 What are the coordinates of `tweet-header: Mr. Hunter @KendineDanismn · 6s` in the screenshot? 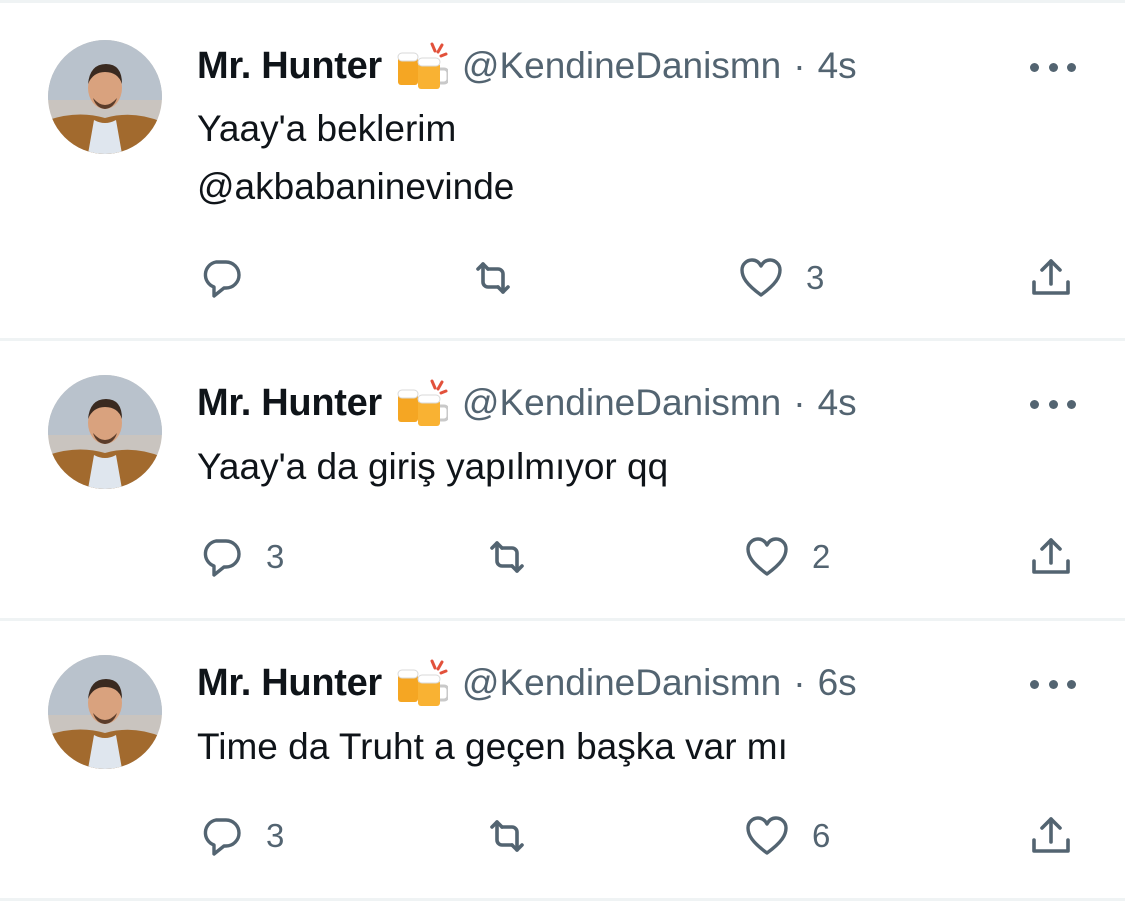 It's located at (527, 683).